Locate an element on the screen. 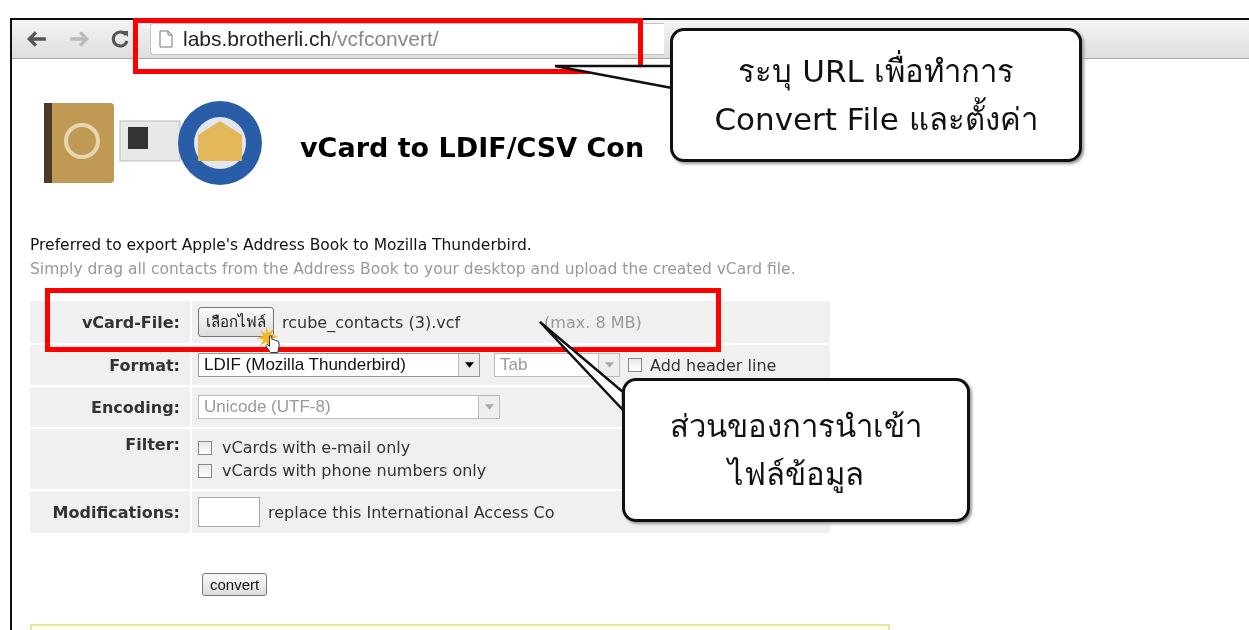 The height and width of the screenshot is (630, 1249). intro-text: Preferred to export Apple's Address Book to Mozilla Thunderbird. is located at coordinates (281, 245).